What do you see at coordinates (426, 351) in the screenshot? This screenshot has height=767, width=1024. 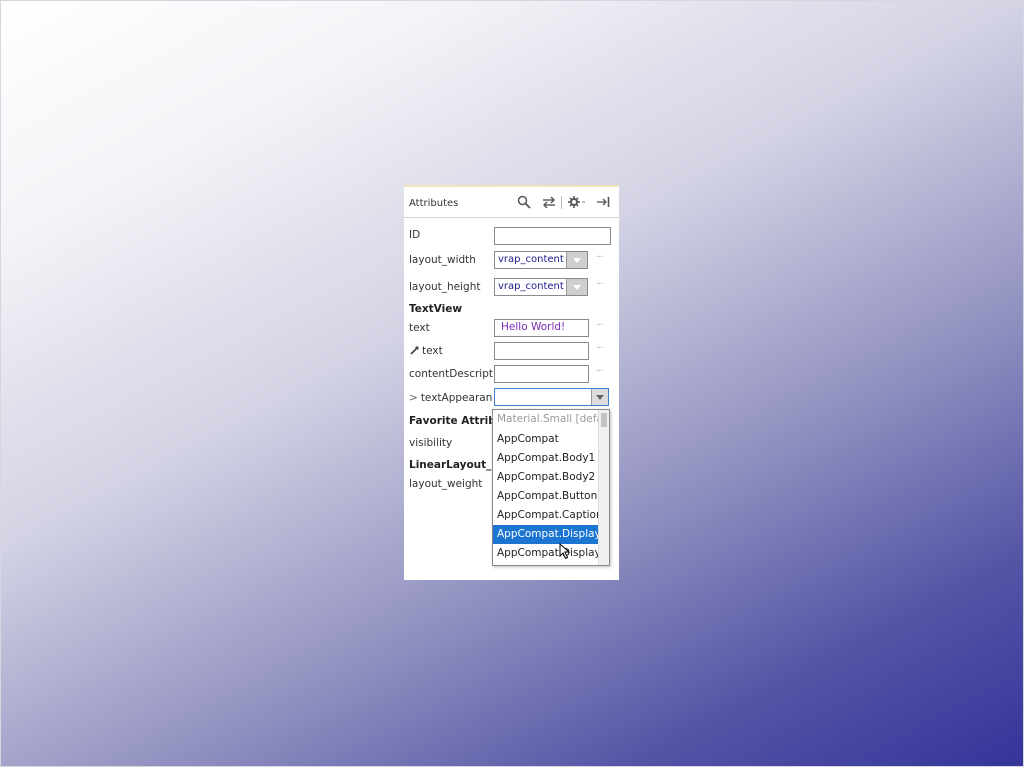 I see `tools-text-label: text` at bounding box center [426, 351].